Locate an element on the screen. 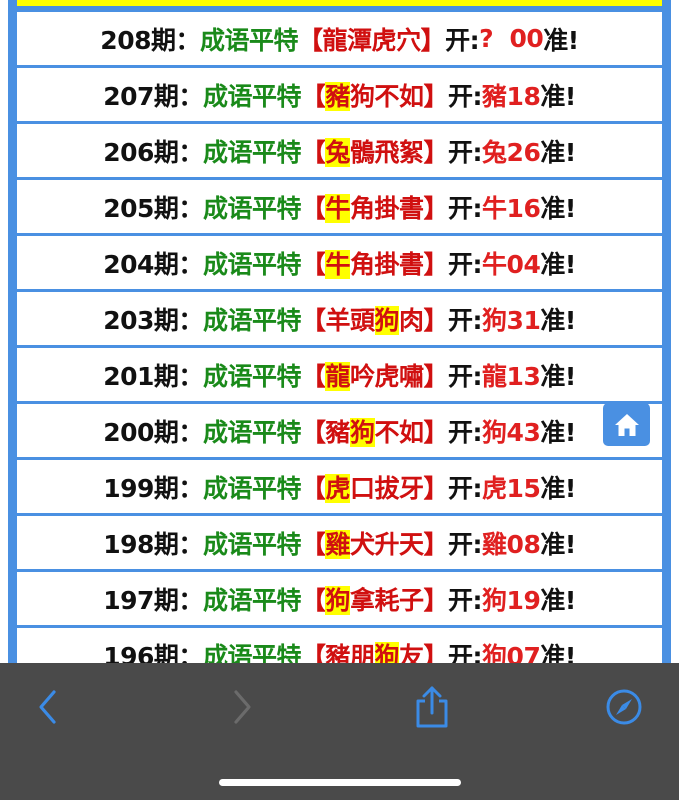  idiom-text: 龍潭虎穴 is located at coordinates (372, 39).